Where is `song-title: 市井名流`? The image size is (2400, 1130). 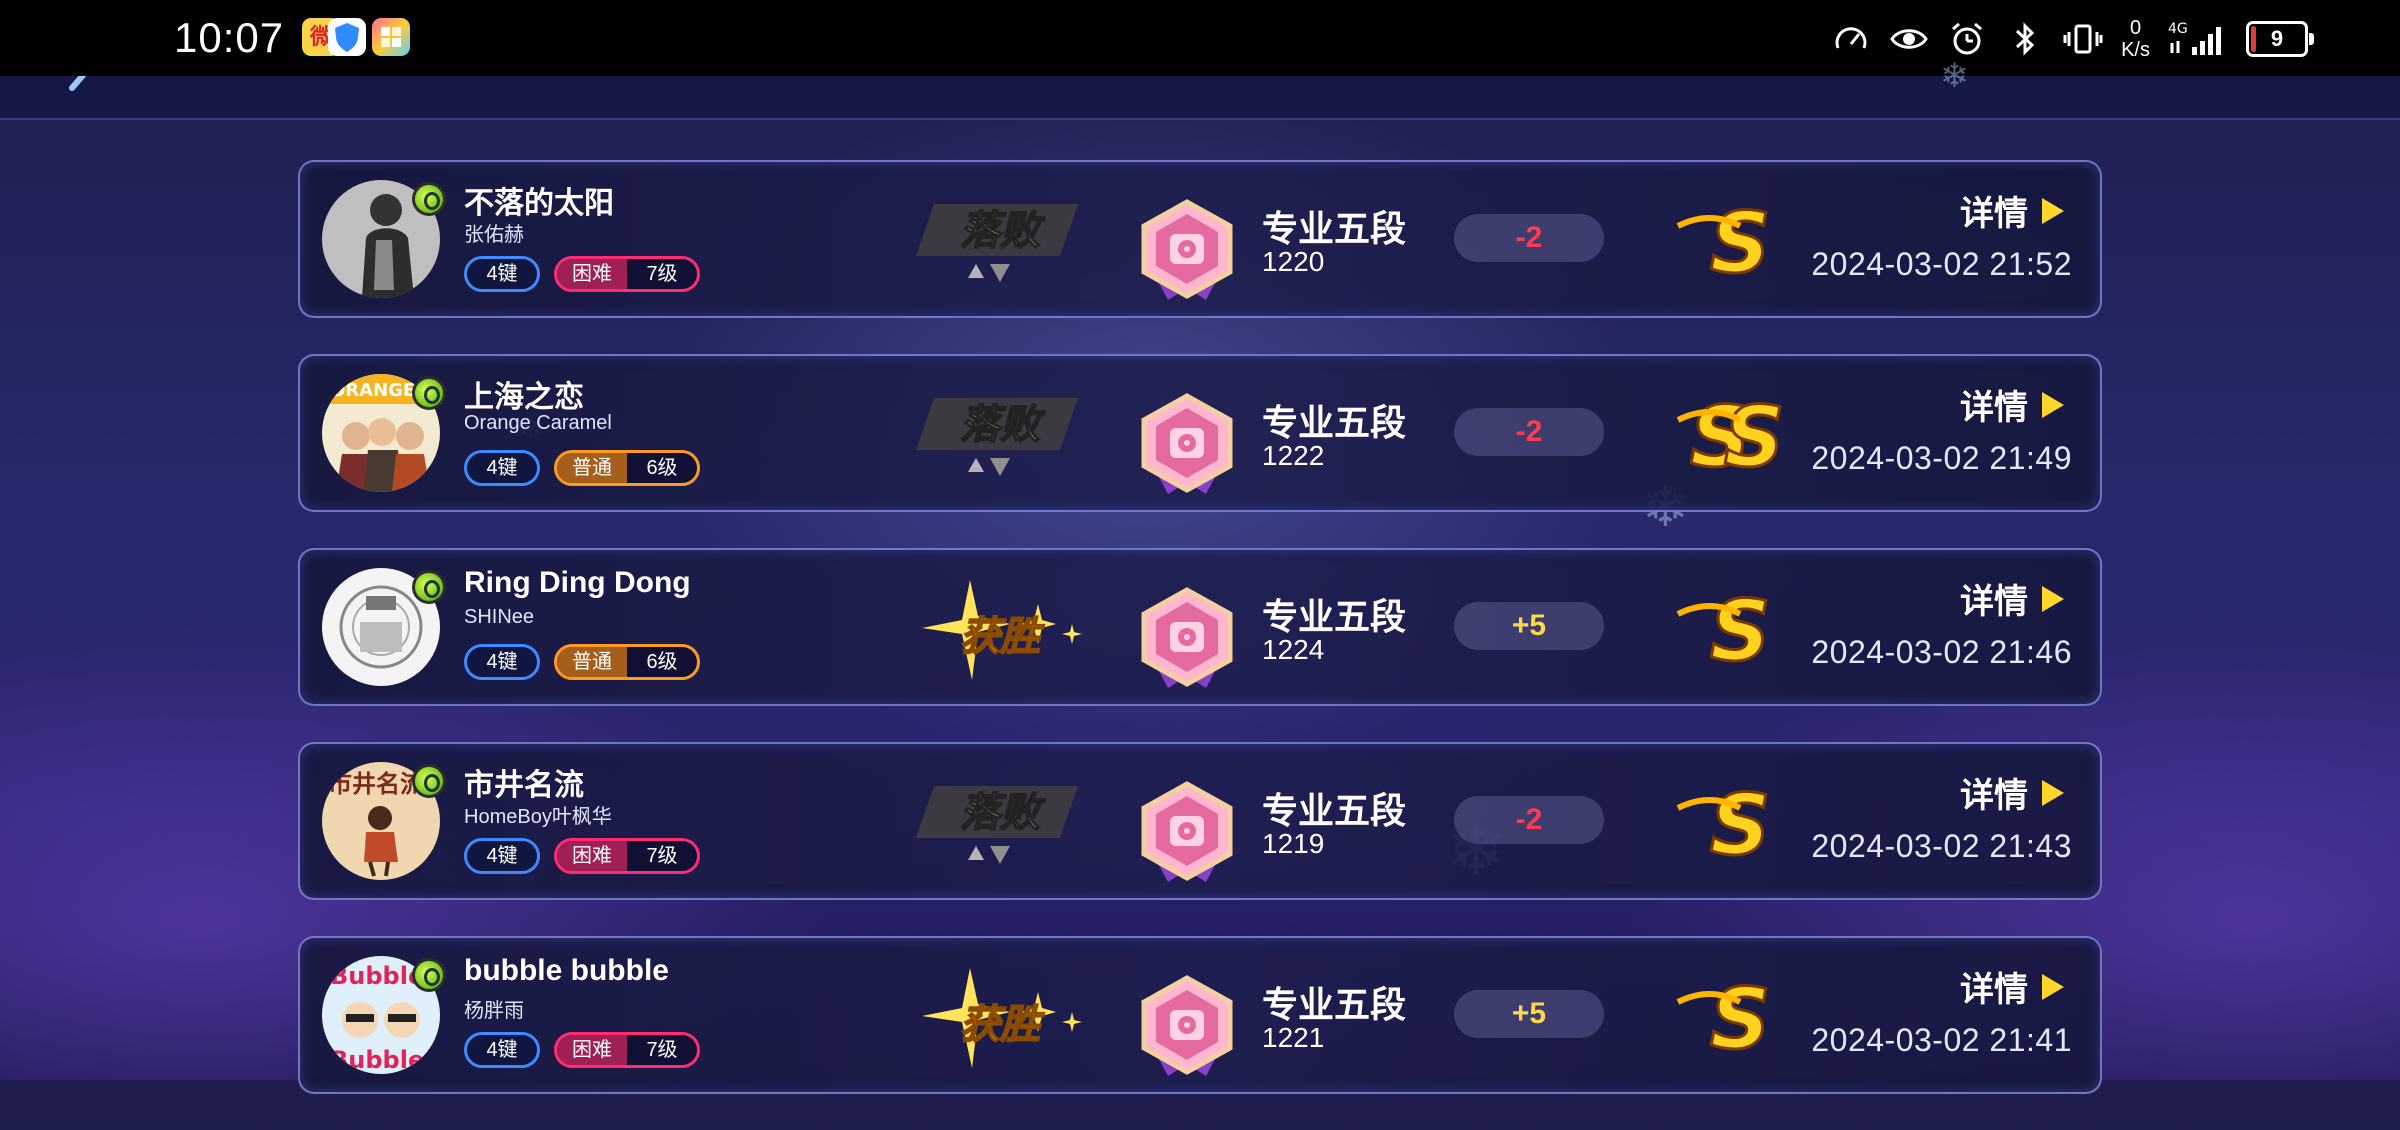 song-title: 市井名流 is located at coordinates (524, 785).